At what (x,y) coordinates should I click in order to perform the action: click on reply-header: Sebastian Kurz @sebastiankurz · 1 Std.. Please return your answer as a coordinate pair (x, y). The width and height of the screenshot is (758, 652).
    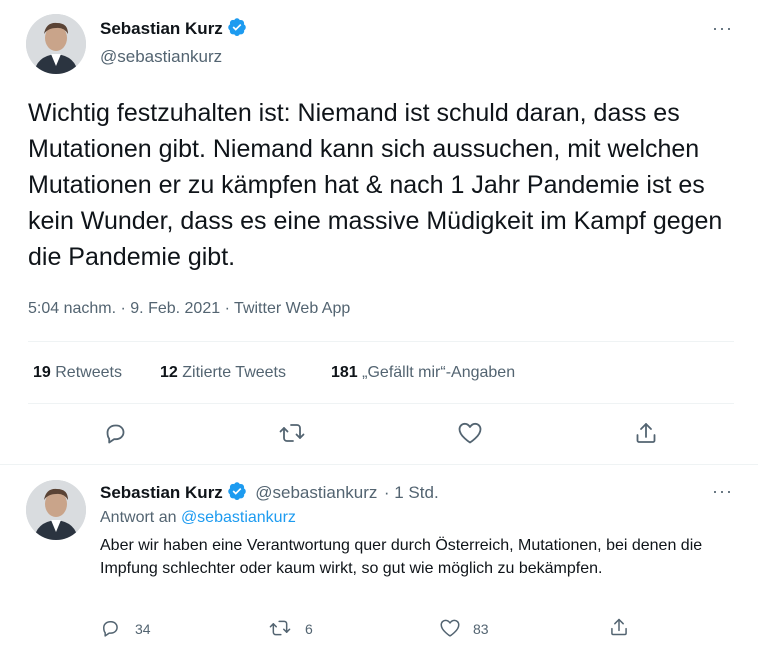
    Looking at the image, I should click on (269, 493).